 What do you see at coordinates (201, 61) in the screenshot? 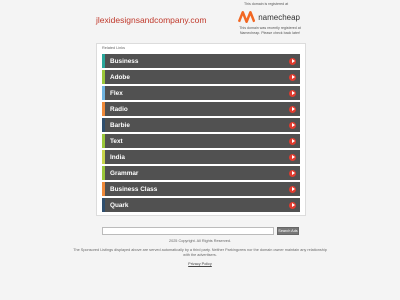
I see `related-link-item: Business` at bounding box center [201, 61].